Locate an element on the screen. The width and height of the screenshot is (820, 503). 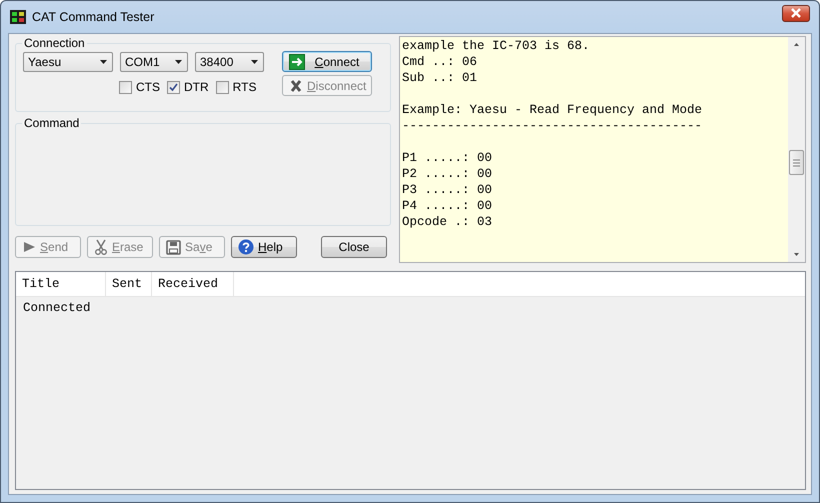
text-line: ---------------------------------------- is located at coordinates (553, 126).